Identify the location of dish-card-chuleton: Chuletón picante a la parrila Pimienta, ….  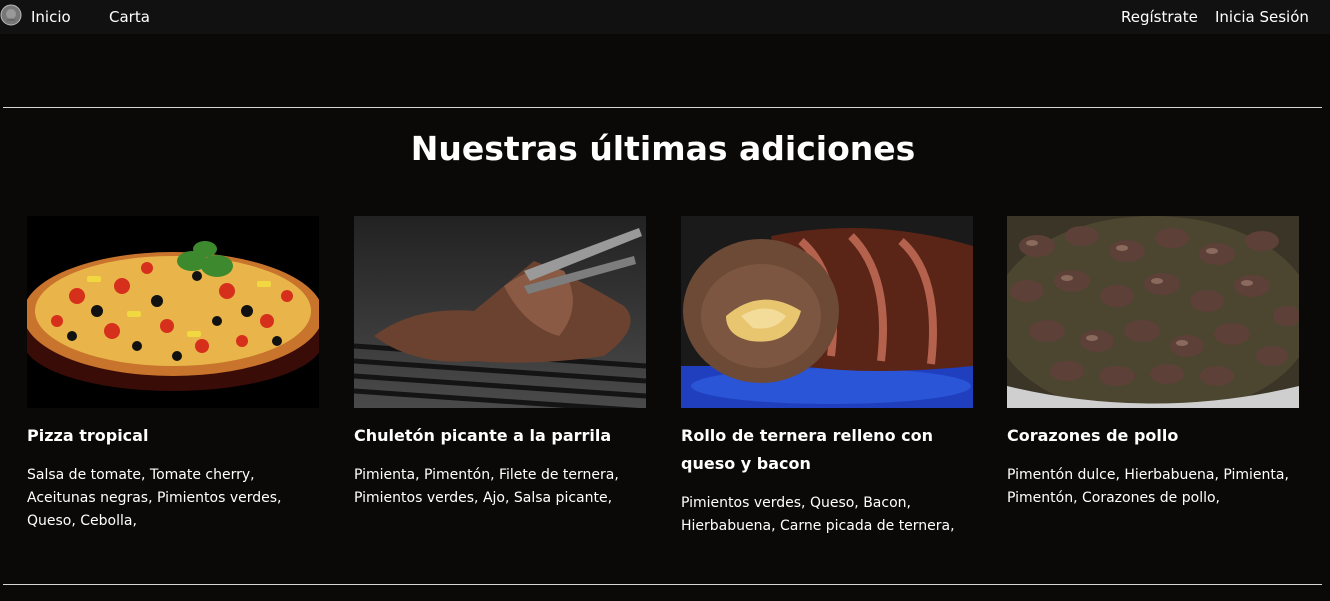
(500, 363).